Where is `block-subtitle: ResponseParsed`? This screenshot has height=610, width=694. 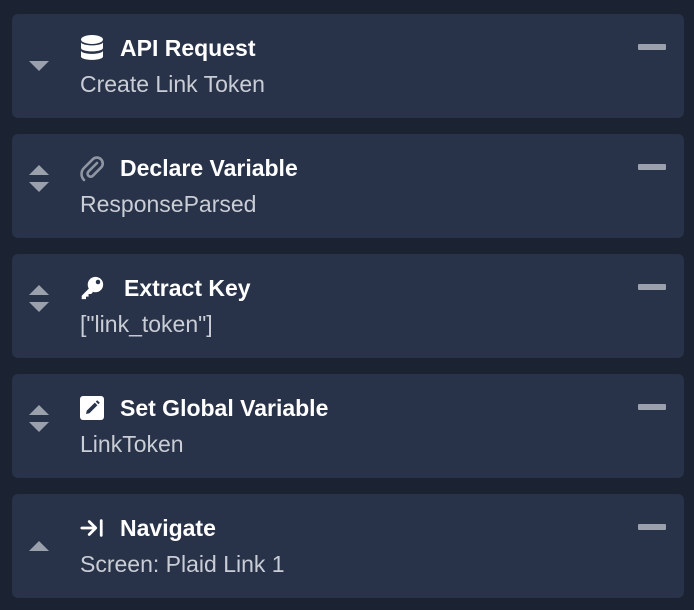 block-subtitle: ResponseParsed is located at coordinates (168, 204).